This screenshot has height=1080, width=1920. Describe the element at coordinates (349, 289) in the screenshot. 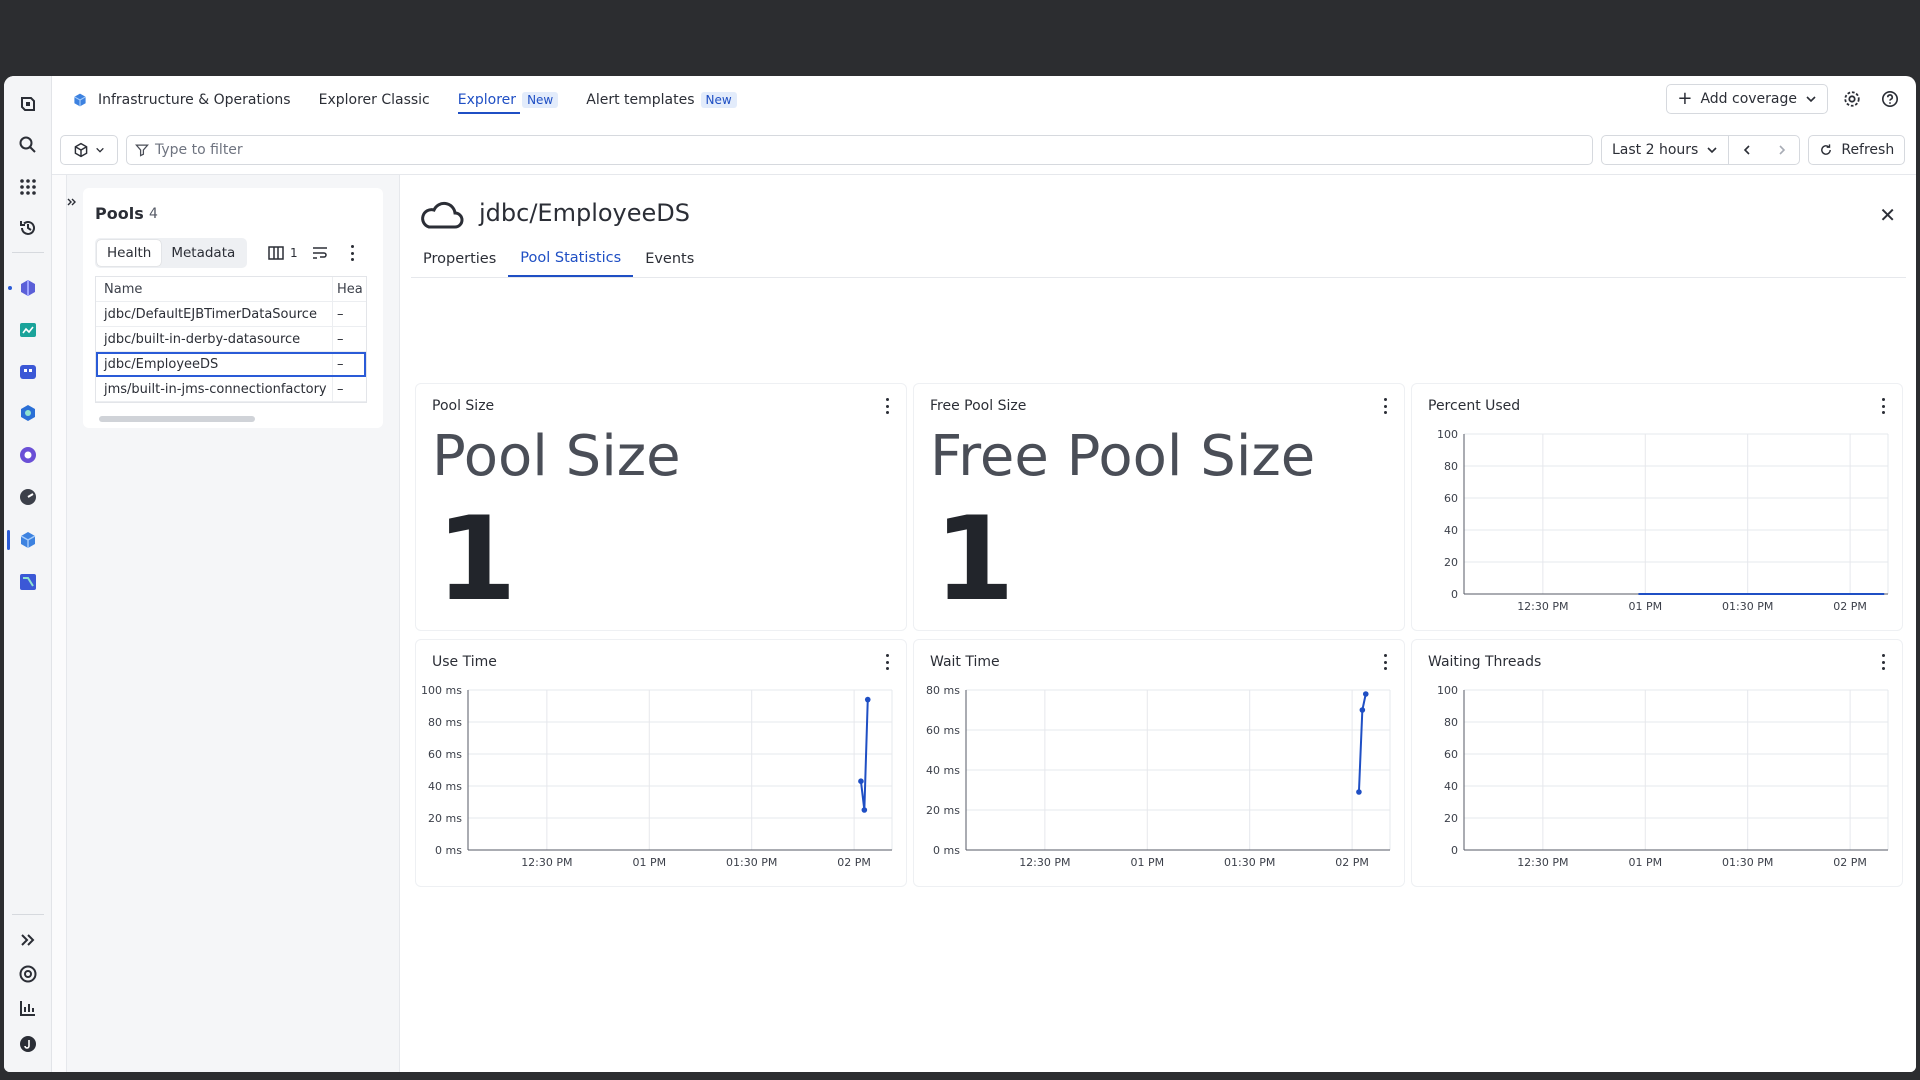

I see `column-header-health: Hea` at that location.